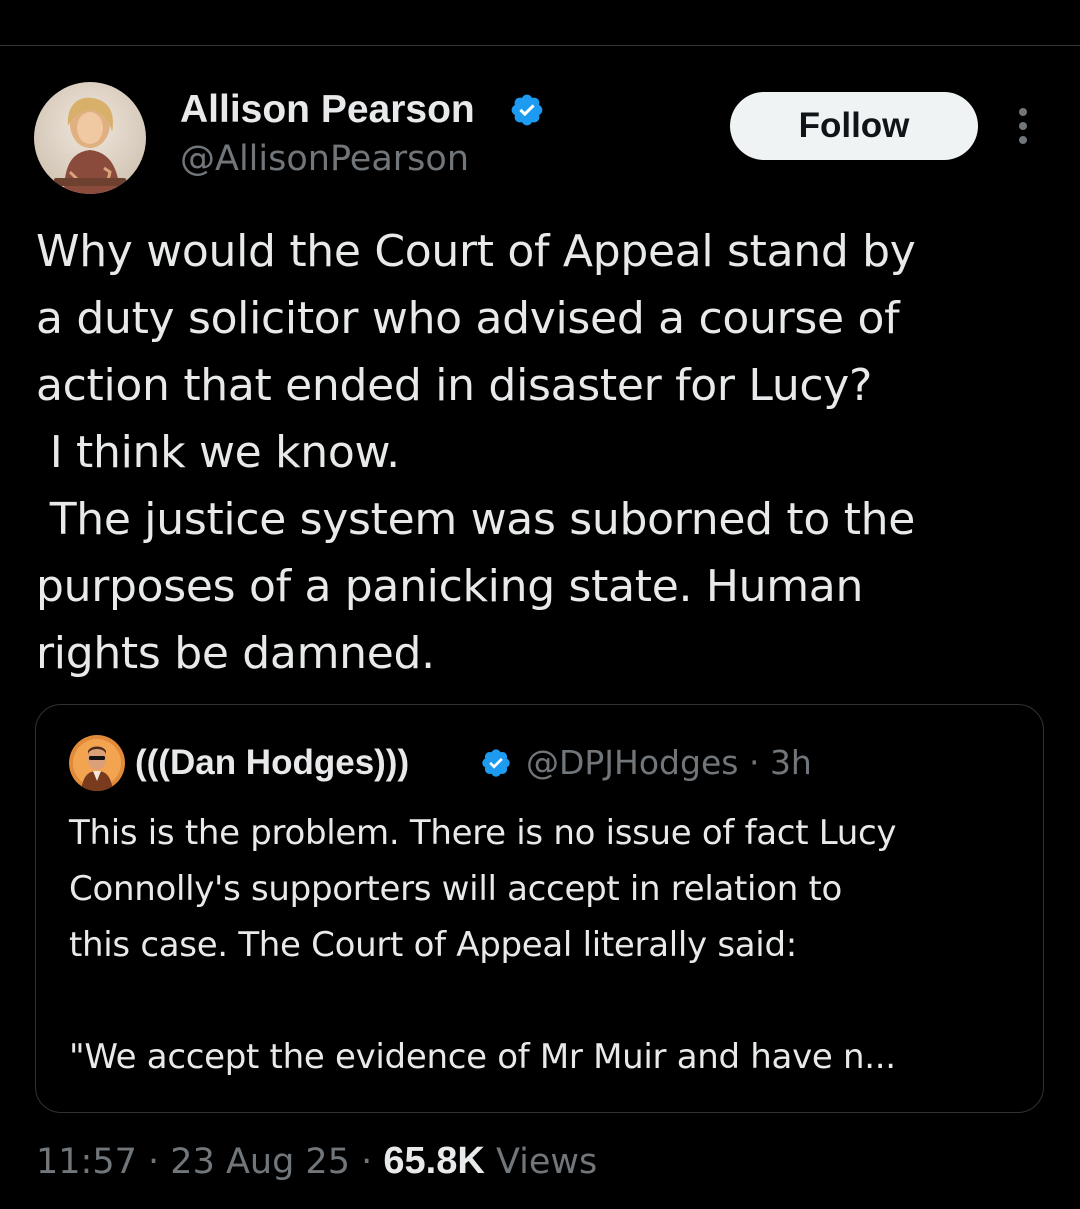 This screenshot has width=1080, height=1209. What do you see at coordinates (97, 763) in the screenshot?
I see `quoted-author-avatar` at bounding box center [97, 763].